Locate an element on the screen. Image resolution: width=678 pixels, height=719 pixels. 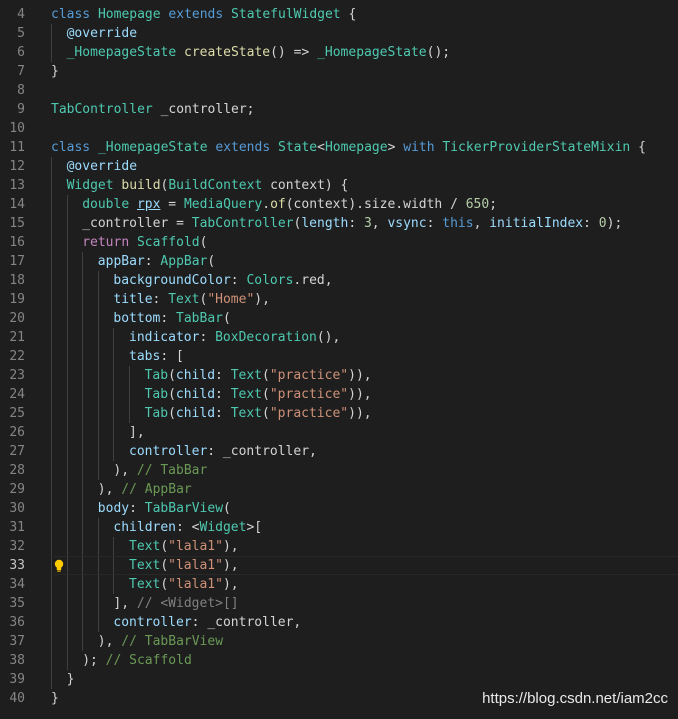
code-text: children: <Widget>[ is located at coordinates (187, 527).